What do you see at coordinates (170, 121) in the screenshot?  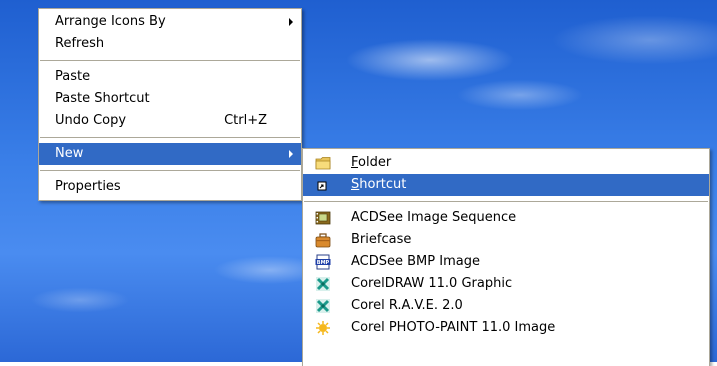 I see `menu-item-undo-copy: Undo Copy Ctrl+Z` at bounding box center [170, 121].